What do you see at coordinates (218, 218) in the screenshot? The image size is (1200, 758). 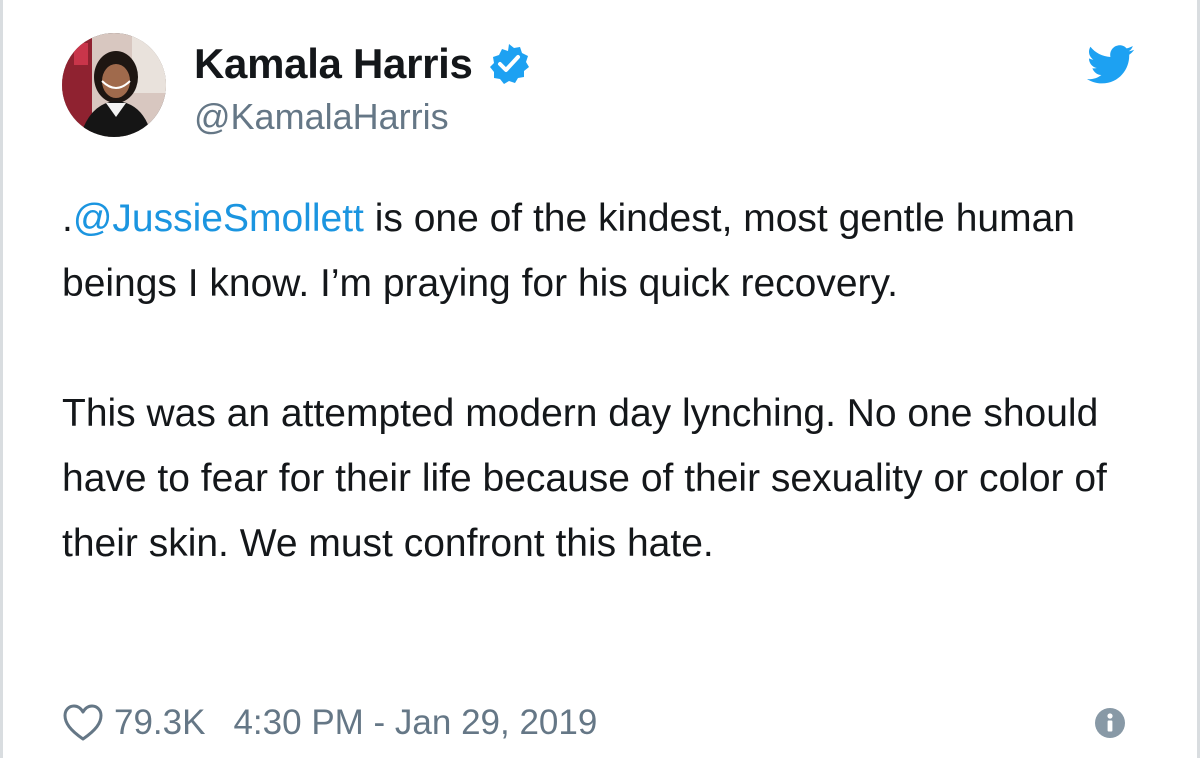 I see `mention-link: @JussieSmollett` at bounding box center [218, 218].